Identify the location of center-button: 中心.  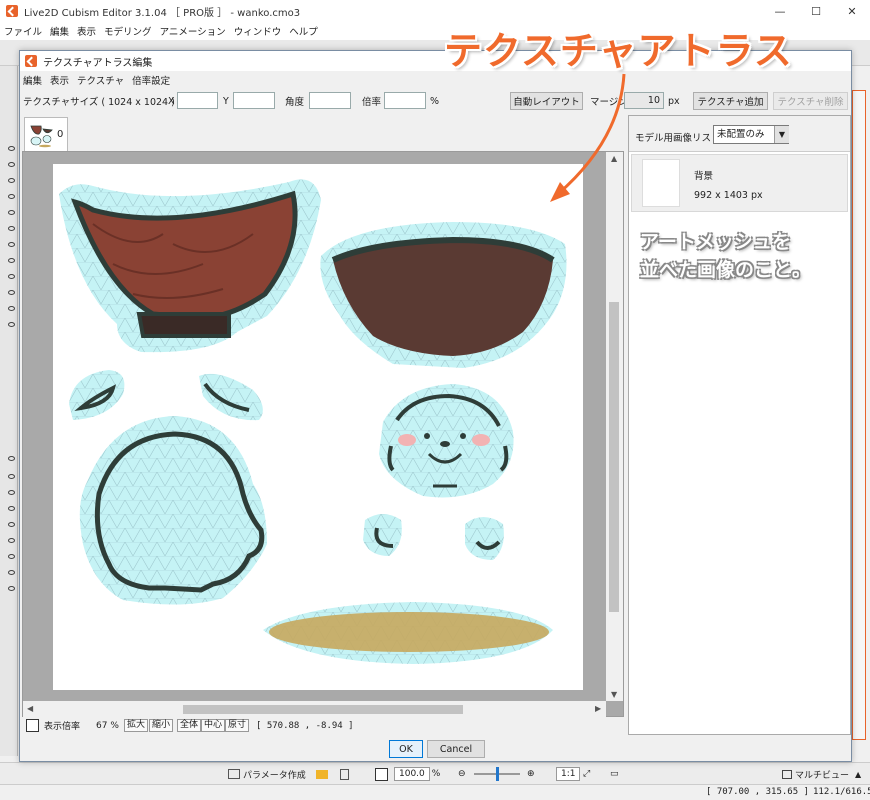
(213, 725).